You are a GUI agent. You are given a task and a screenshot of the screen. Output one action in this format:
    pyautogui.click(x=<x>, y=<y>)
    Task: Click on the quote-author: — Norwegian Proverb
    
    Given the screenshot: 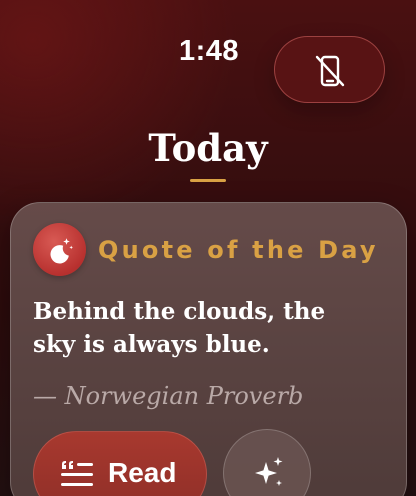 What is the action you would take?
    pyautogui.click(x=168, y=396)
    